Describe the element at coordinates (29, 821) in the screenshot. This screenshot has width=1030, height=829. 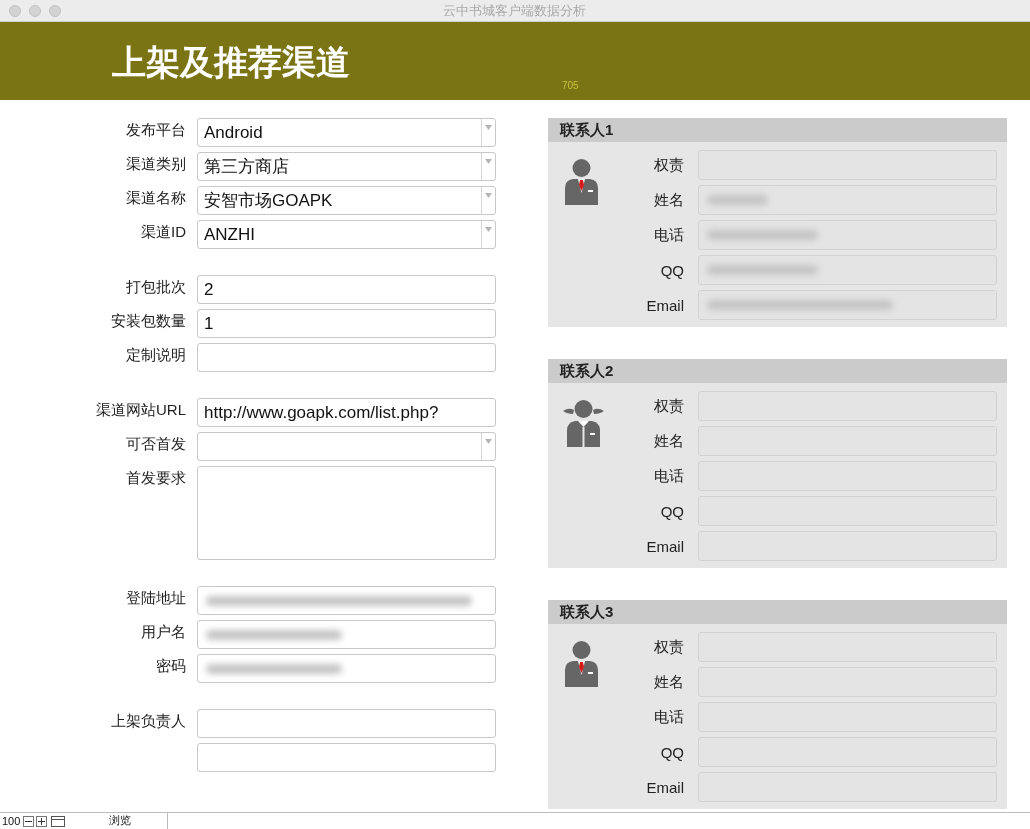
I see `zoom-out-icon` at that location.